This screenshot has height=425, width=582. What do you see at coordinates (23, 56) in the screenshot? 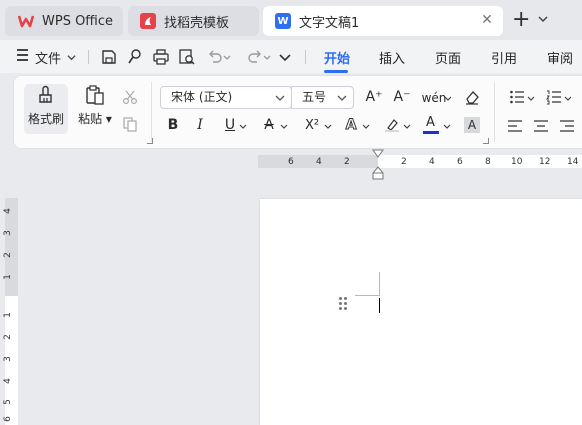
I see `main-menu-icon` at bounding box center [23, 56].